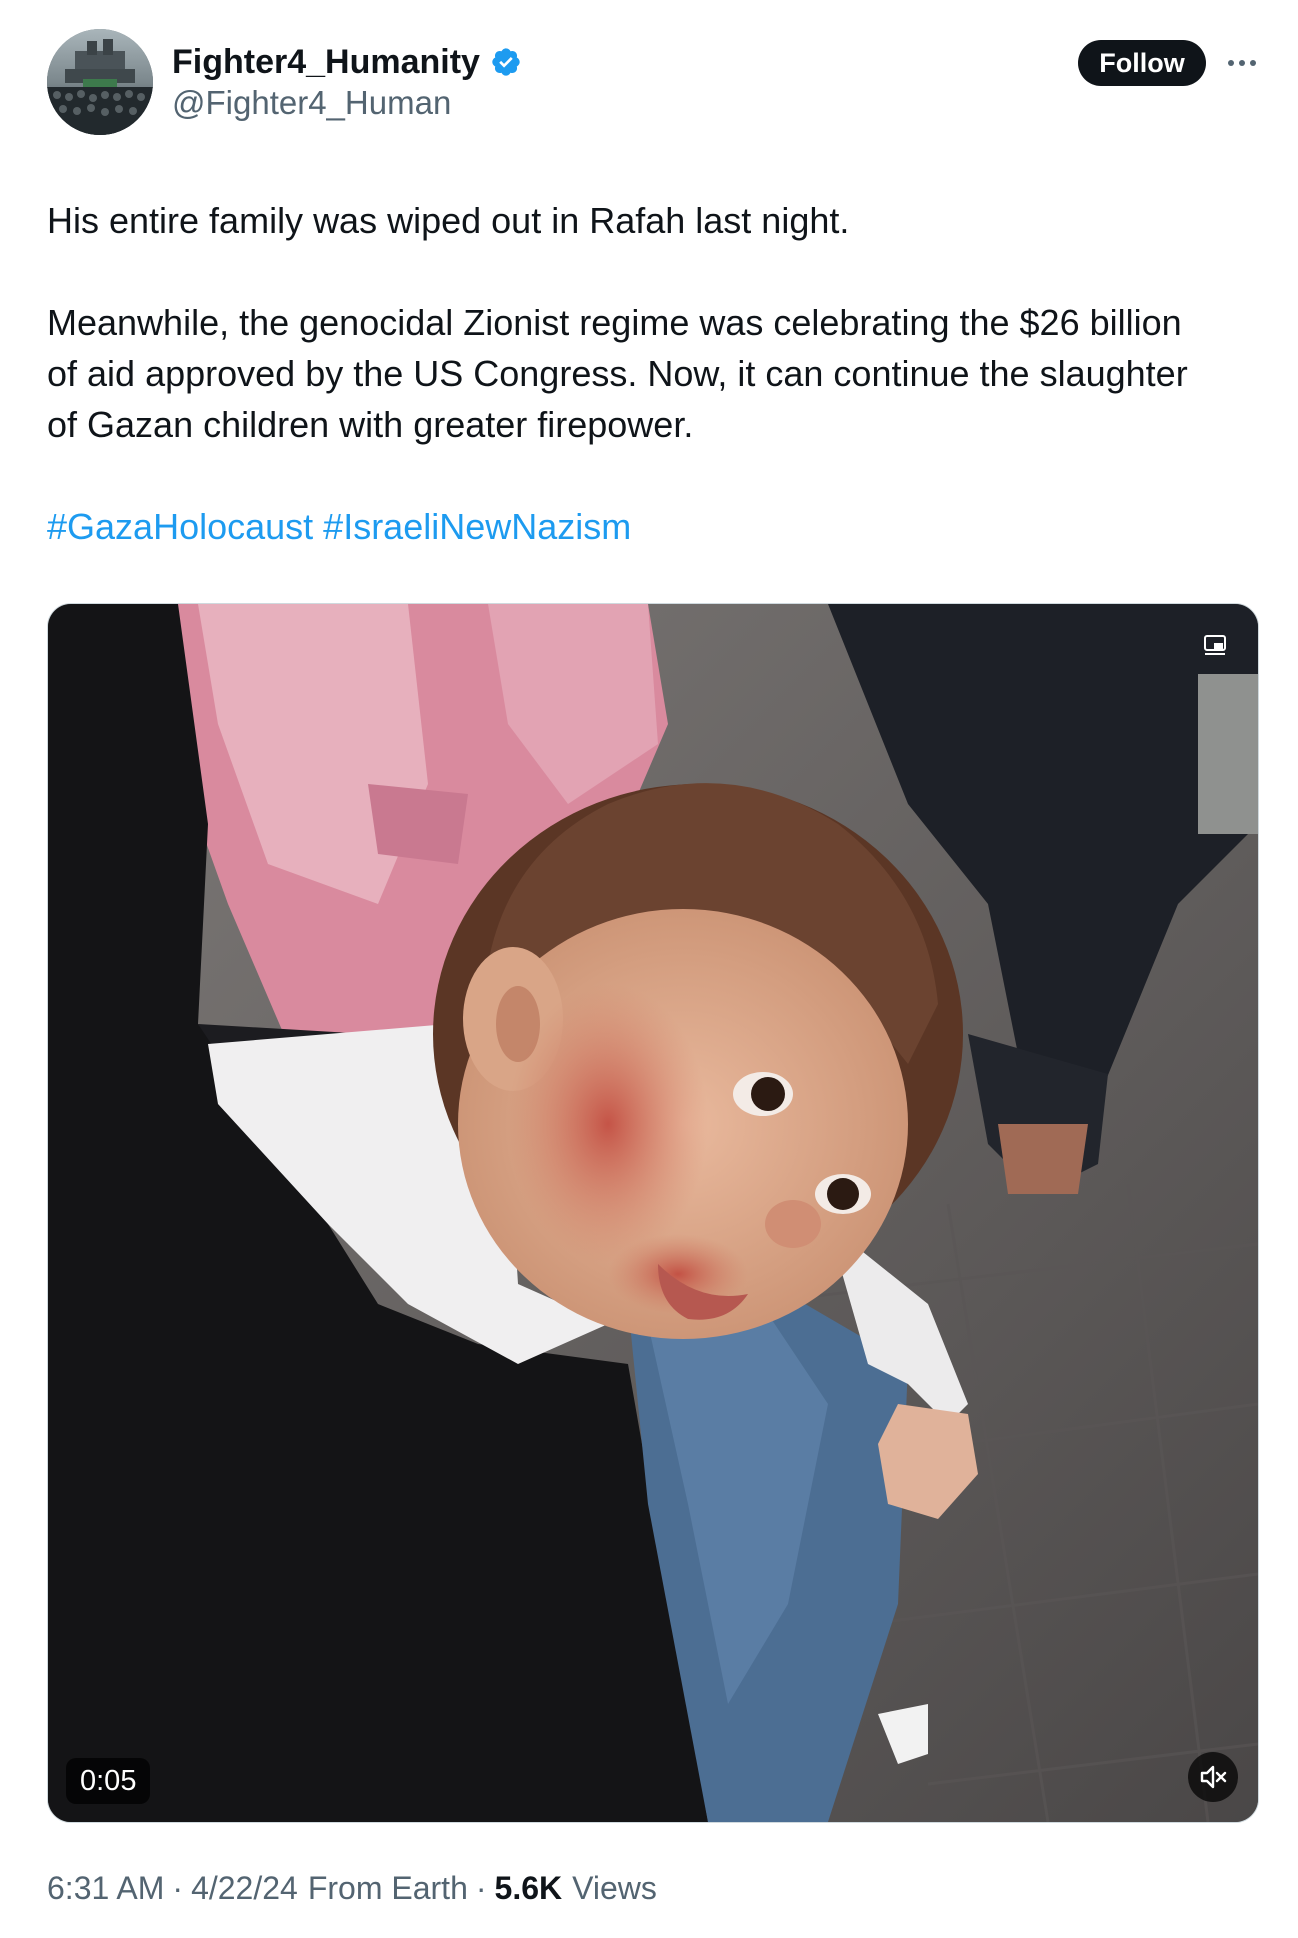 This screenshot has height=1938, width=1298. Describe the element at coordinates (387, 1888) in the screenshot. I see `tweet-source: From Earth` at that location.